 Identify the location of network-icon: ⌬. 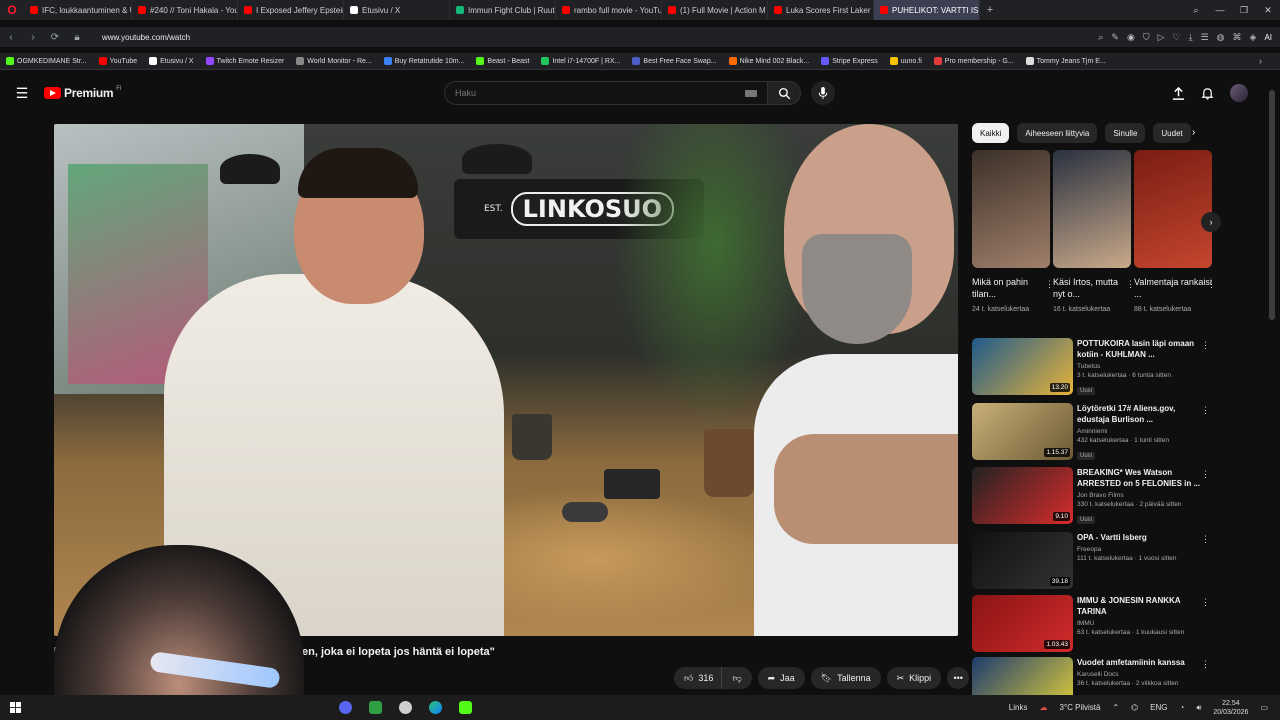
(1134, 707).